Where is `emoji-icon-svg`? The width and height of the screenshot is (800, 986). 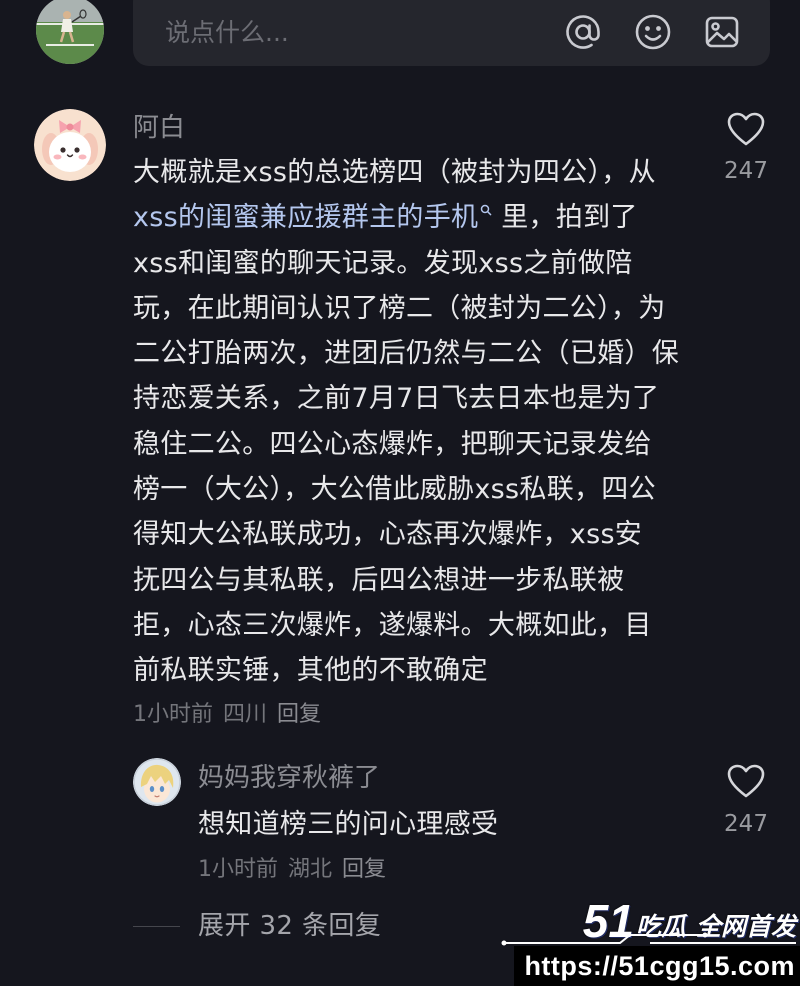 emoji-icon-svg is located at coordinates (653, 32).